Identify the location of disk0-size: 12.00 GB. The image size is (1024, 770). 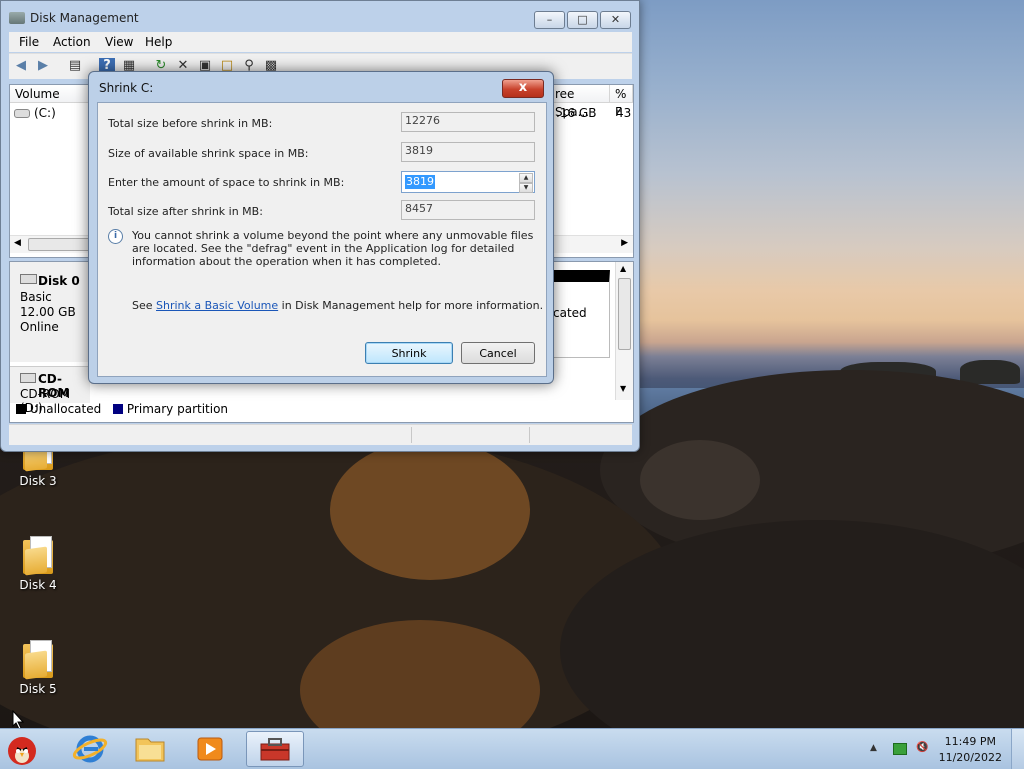
(48, 312).